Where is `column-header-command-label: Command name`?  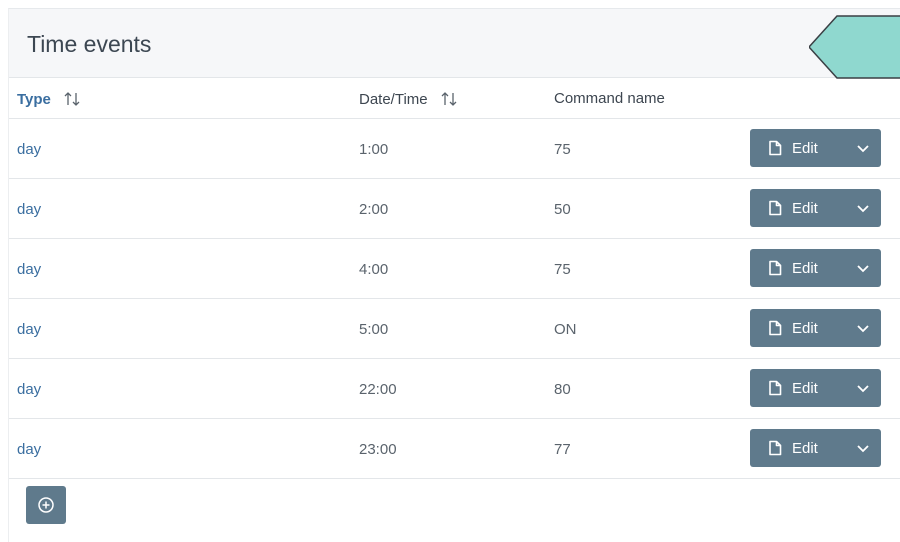 column-header-command-label: Command name is located at coordinates (609, 98).